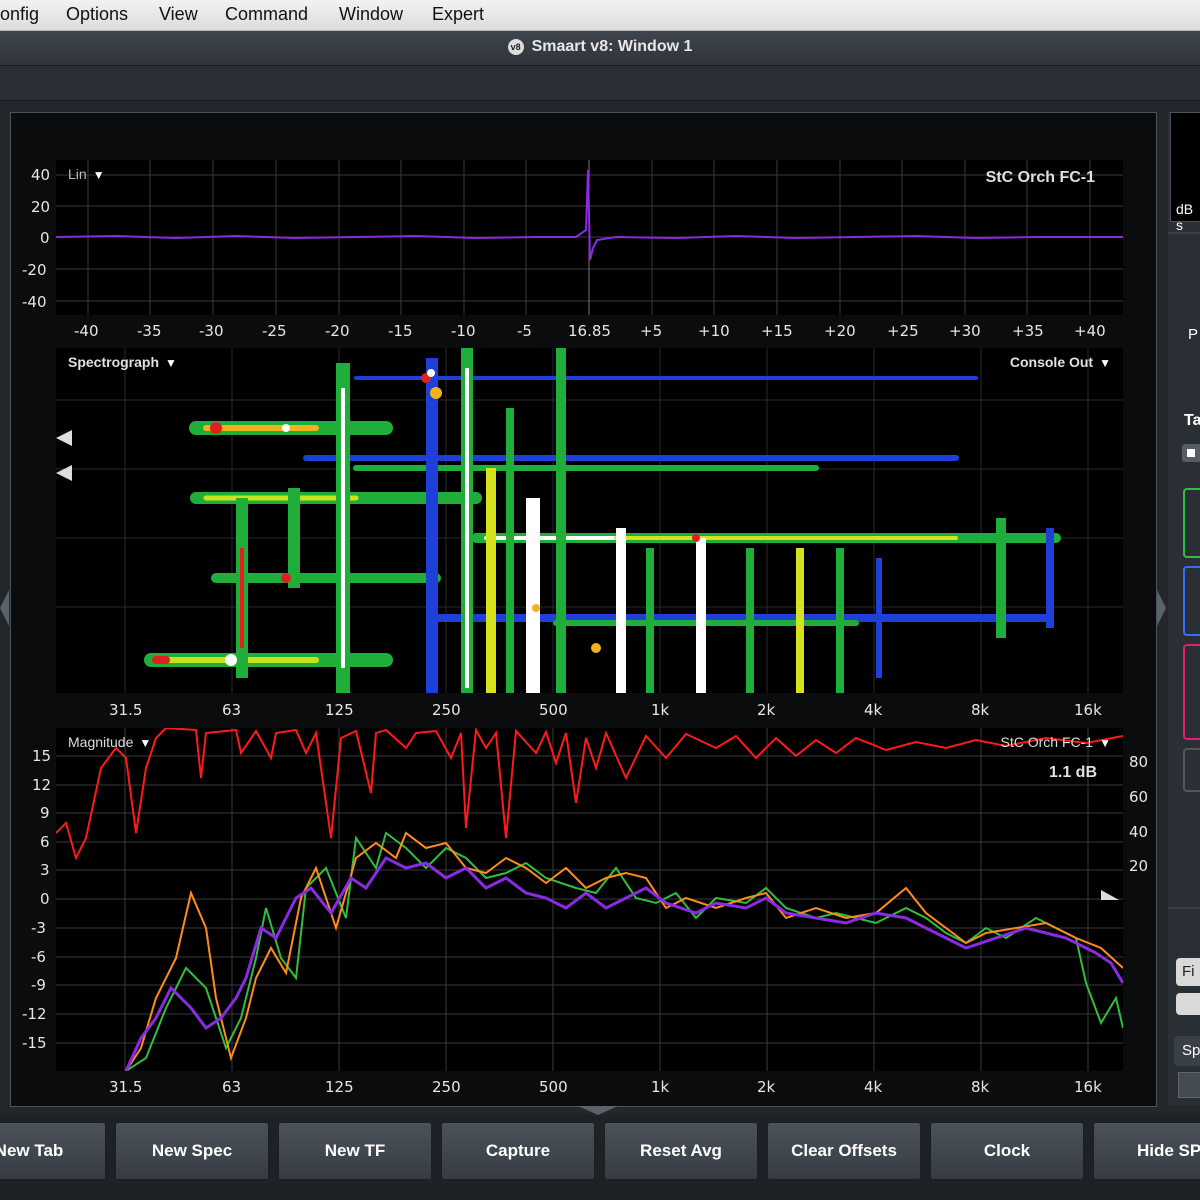 The width and height of the screenshot is (1200, 1200). Describe the element at coordinates (34, 1014) in the screenshot. I see `magnitude-y-tick: -12` at that location.